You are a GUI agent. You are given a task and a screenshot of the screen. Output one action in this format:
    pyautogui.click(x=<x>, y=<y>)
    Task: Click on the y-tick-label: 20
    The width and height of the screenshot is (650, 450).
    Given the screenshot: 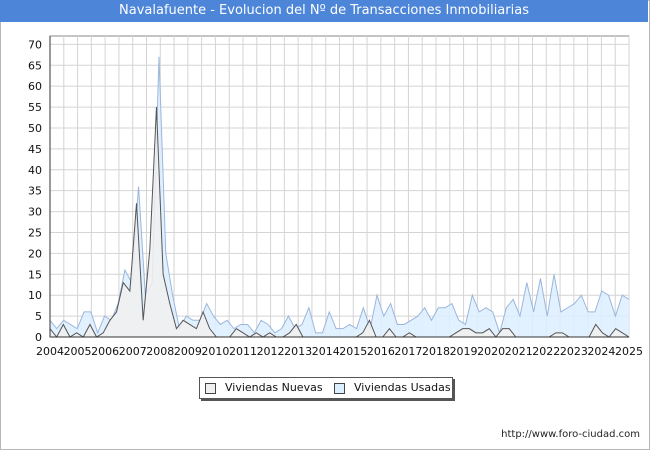 What is the action you would take?
    pyautogui.click(x=35, y=253)
    